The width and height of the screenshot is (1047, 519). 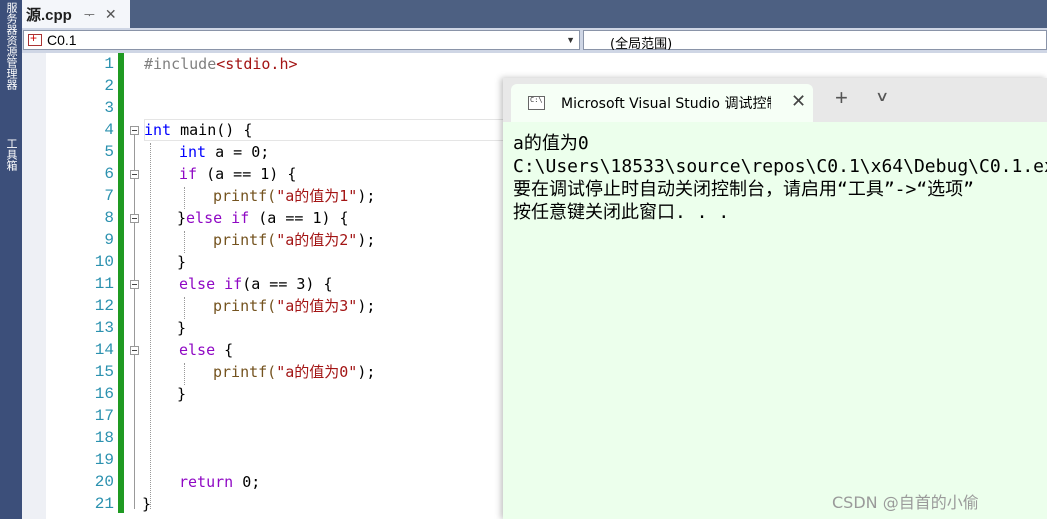 I want to click on line-number: 5, so click(x=109, y=152).